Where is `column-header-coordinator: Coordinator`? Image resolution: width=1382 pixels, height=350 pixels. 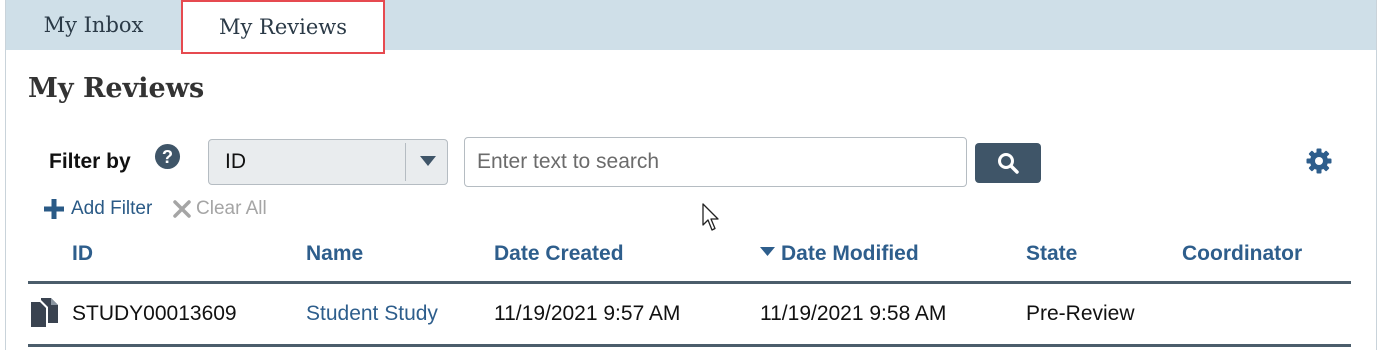 column-header-coordinator: Coordinator is located at coordinates (1242, 254).